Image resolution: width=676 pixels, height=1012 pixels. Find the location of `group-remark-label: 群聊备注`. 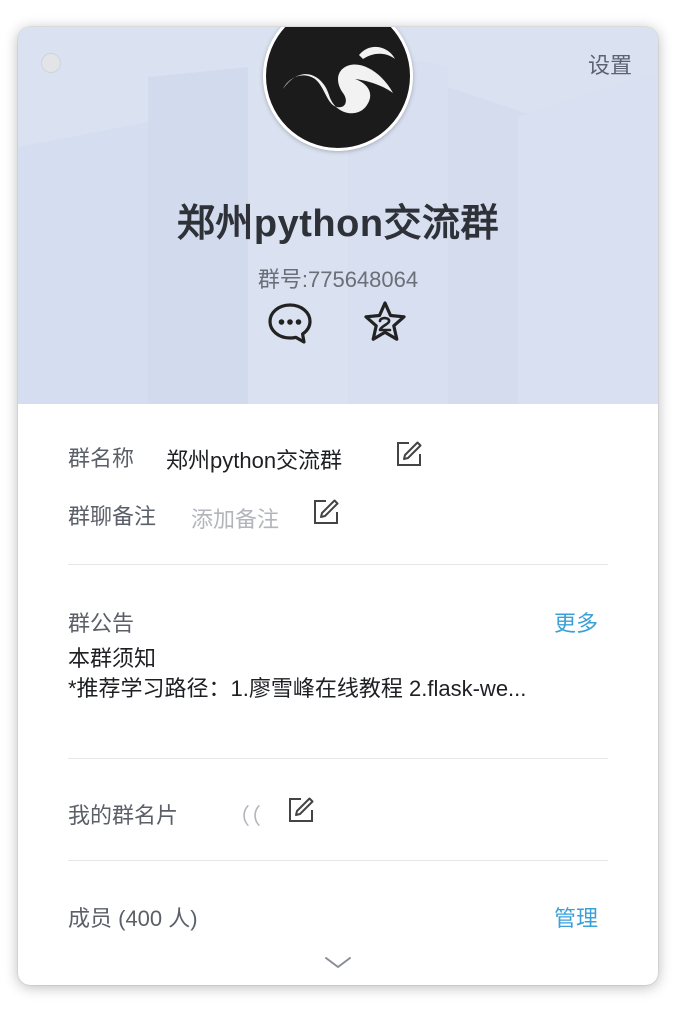

group-remark-label: 群聊备注 is located at coordinates (112, 516).